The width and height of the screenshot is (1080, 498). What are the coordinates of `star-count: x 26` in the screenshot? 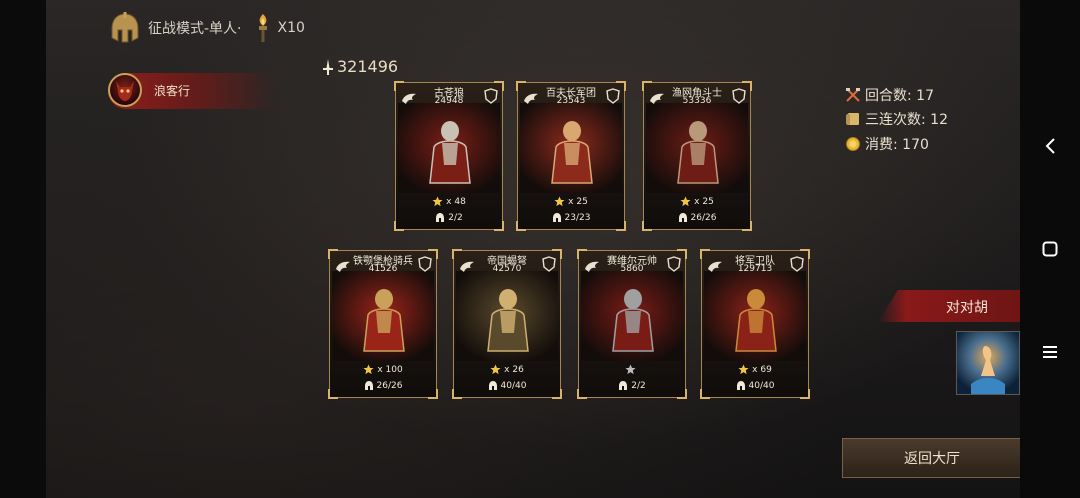 It's located at (514, 369).